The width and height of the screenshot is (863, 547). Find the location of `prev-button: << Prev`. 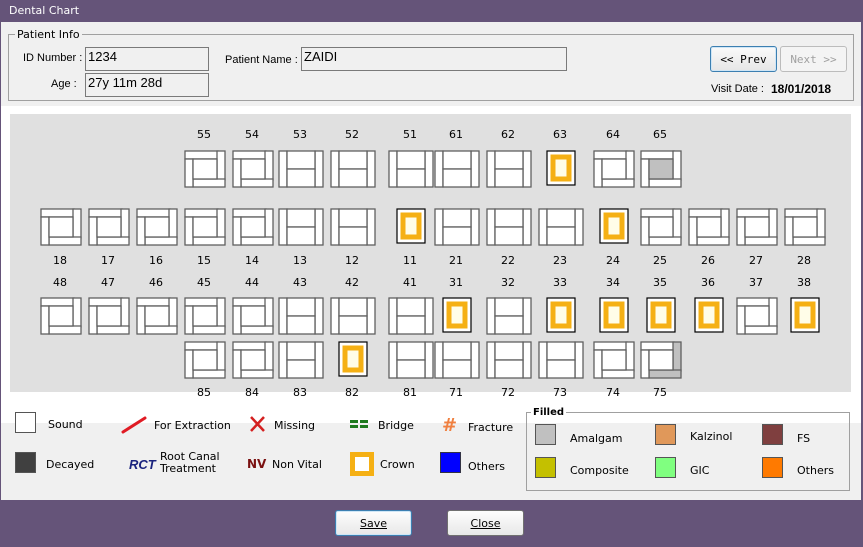

prev-button: << Prev is located at coordinates (743, 59).